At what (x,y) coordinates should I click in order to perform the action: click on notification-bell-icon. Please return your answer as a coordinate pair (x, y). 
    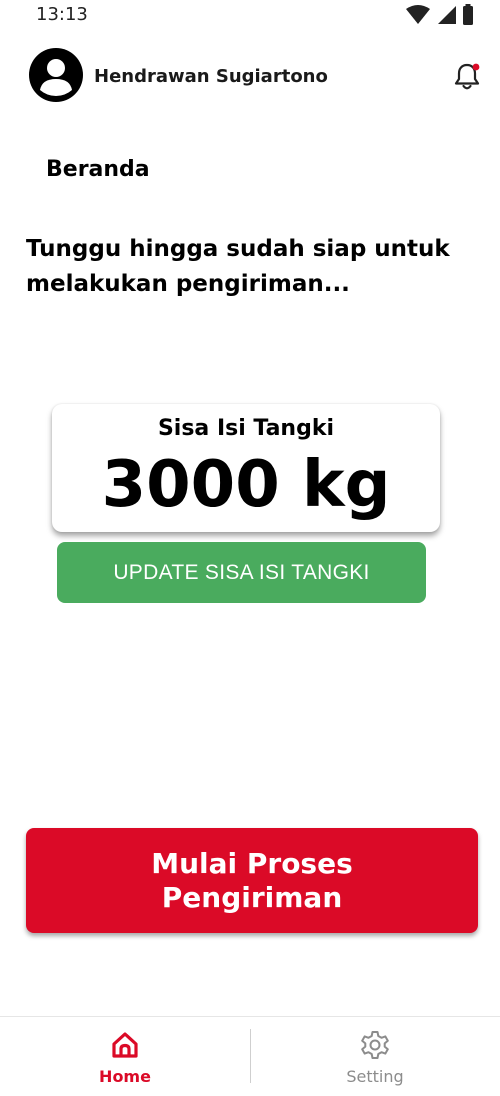
    Looking at the image, I should click on (467, 76).